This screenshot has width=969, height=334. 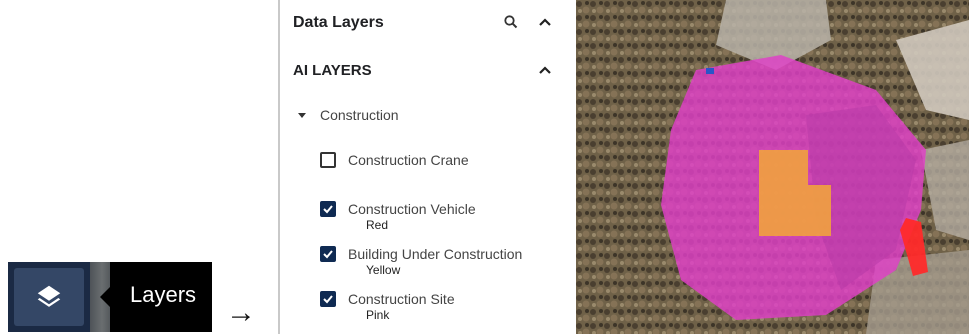 What do you see at coordinates (401, 299) in the screenshot?
I see `layer-label: Construction Site` at bounding box center [401, 299].